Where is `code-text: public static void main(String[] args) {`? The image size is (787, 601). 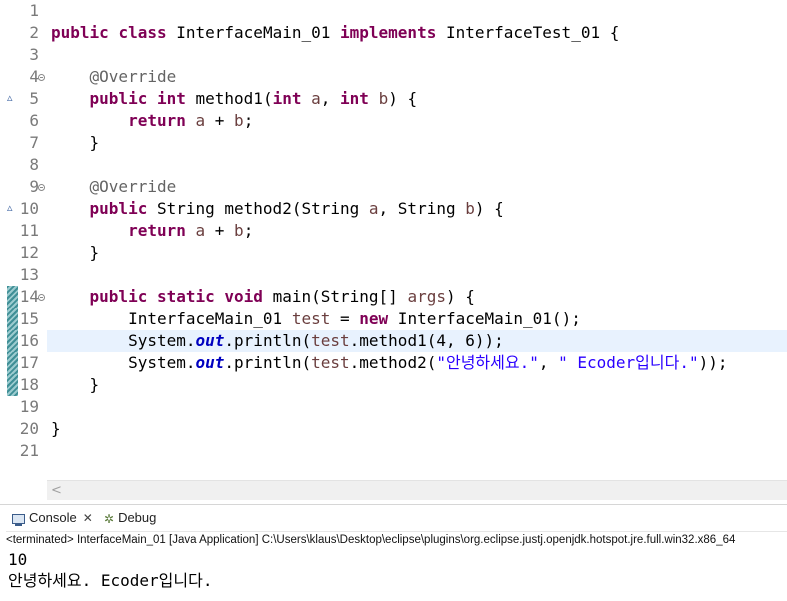 code-text: public static void main(String[] args) { is located at coordinates (263, 297).